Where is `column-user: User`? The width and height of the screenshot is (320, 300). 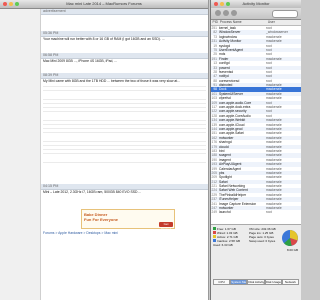
column-user: User is located at coordinates (282, 22).